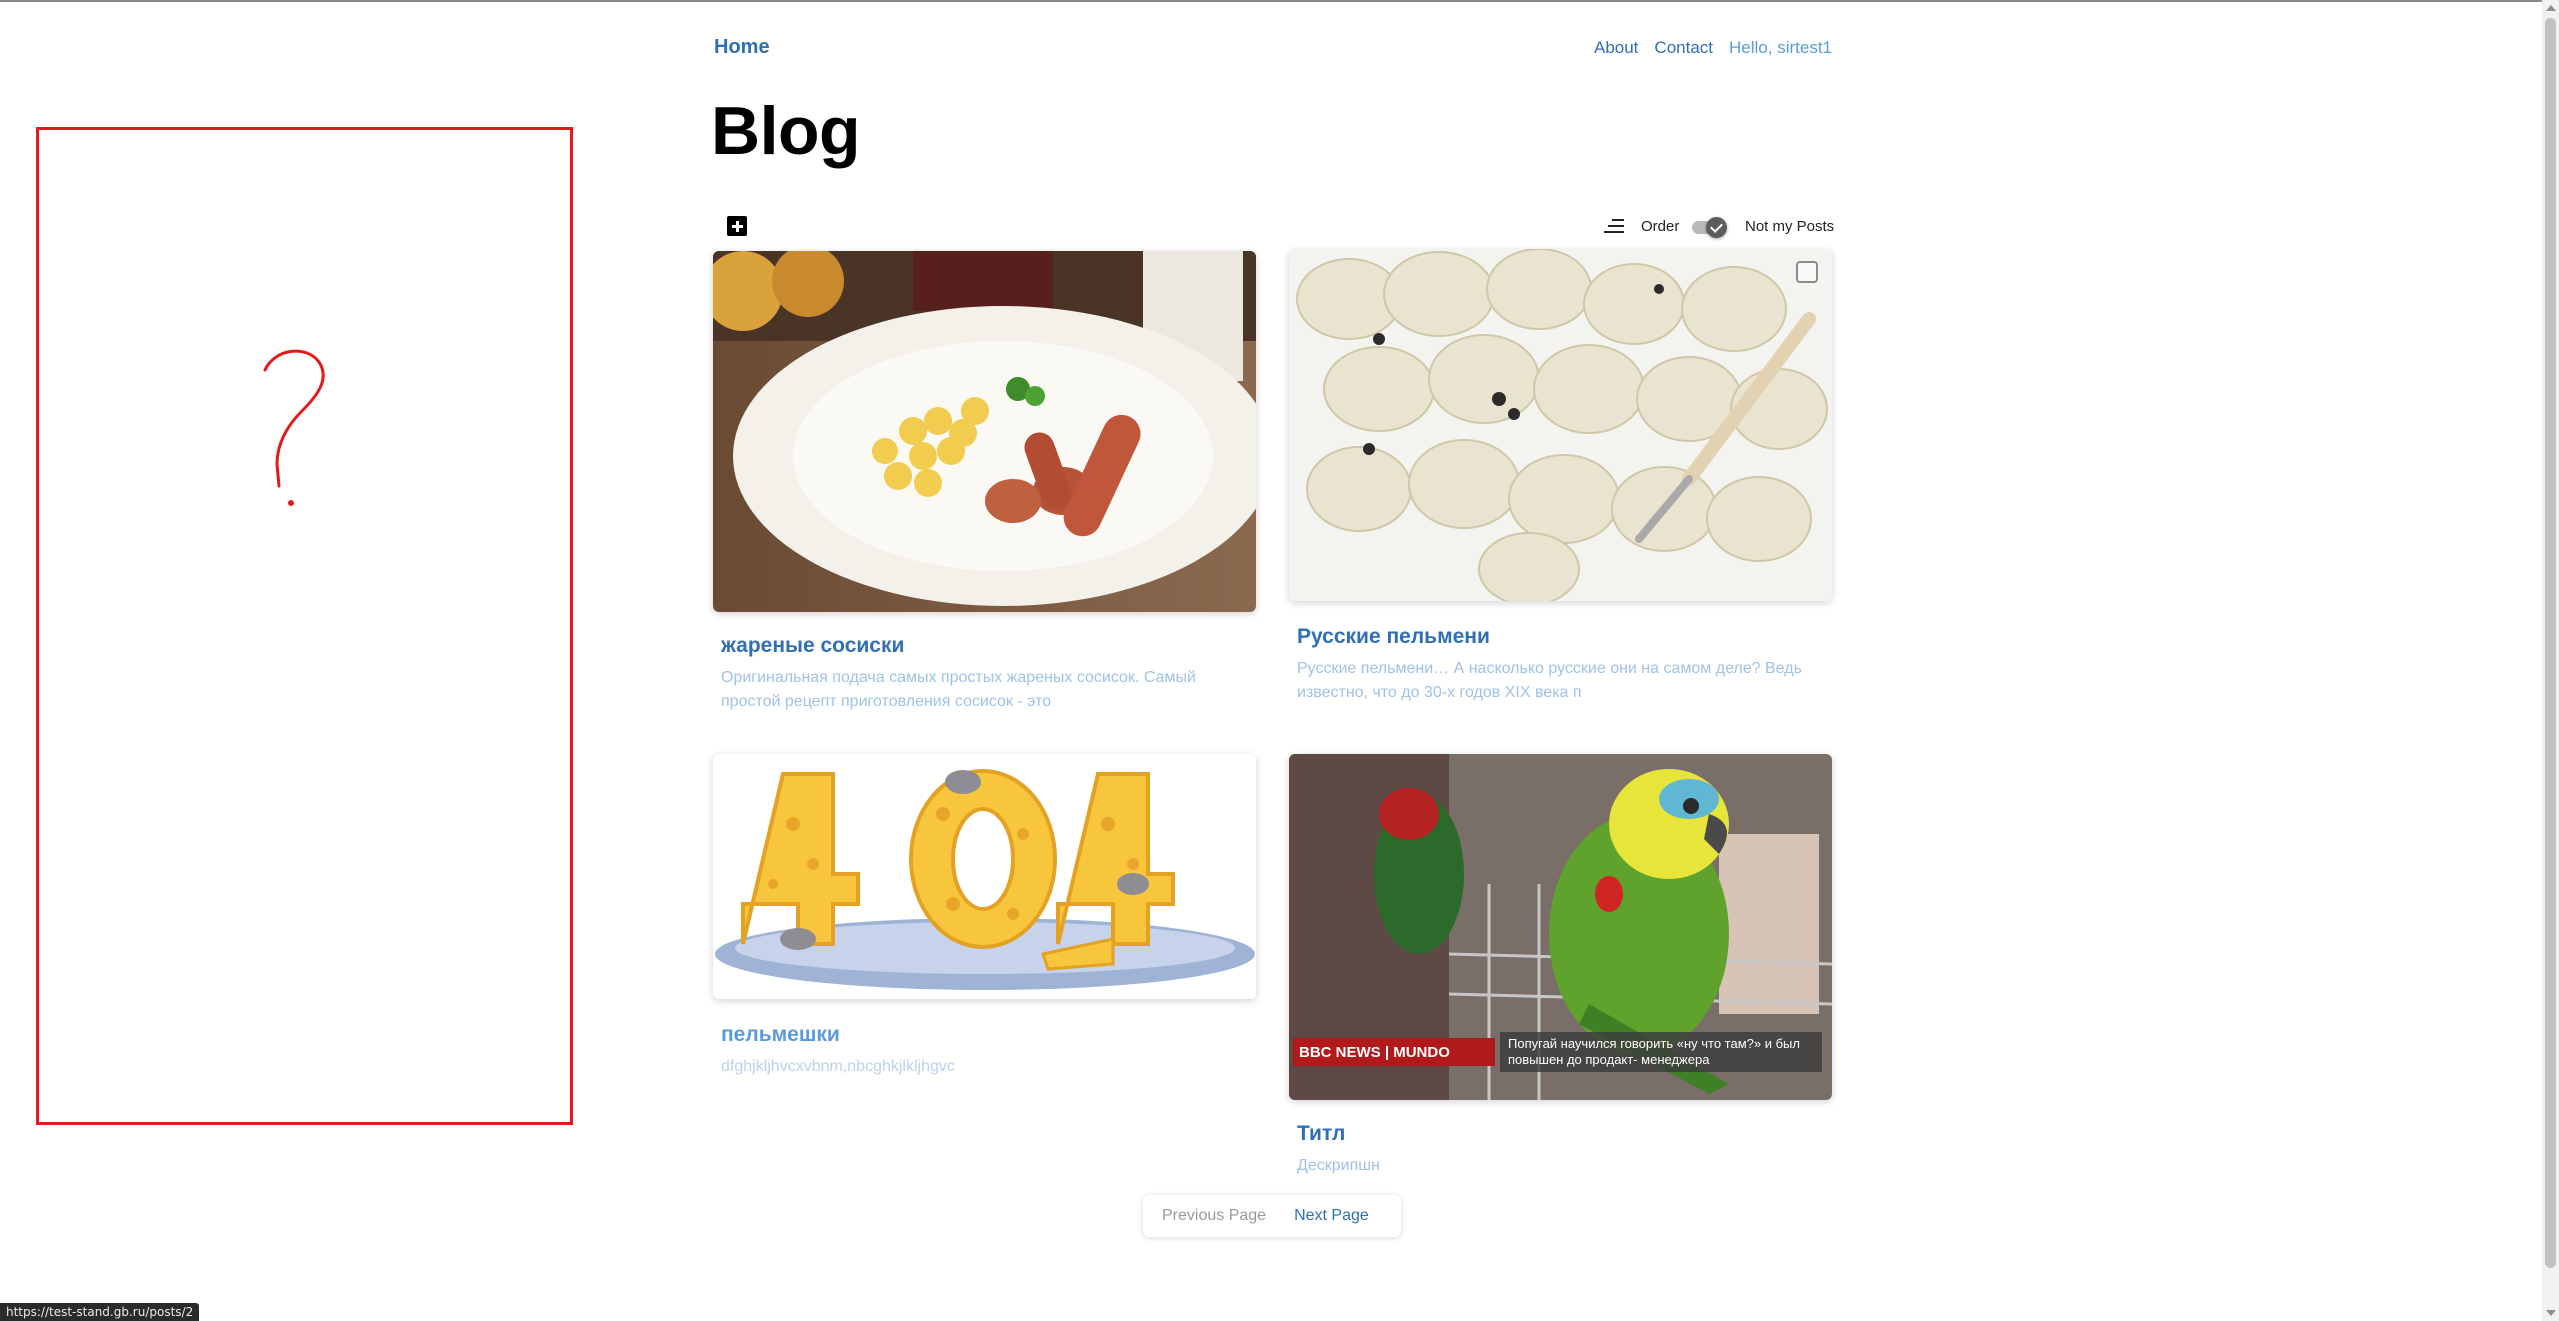 This screenshot has height=1321, width=2559. Describe the element at coordinates (1560, 637) in the screenshot. I see `post-title: Русские пельмени` at that location.